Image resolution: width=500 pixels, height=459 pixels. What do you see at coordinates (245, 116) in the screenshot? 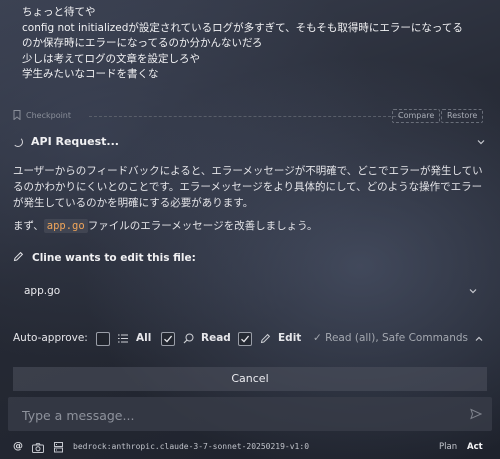
I see `checkpoint-divider` at bounding box center [245, 116].